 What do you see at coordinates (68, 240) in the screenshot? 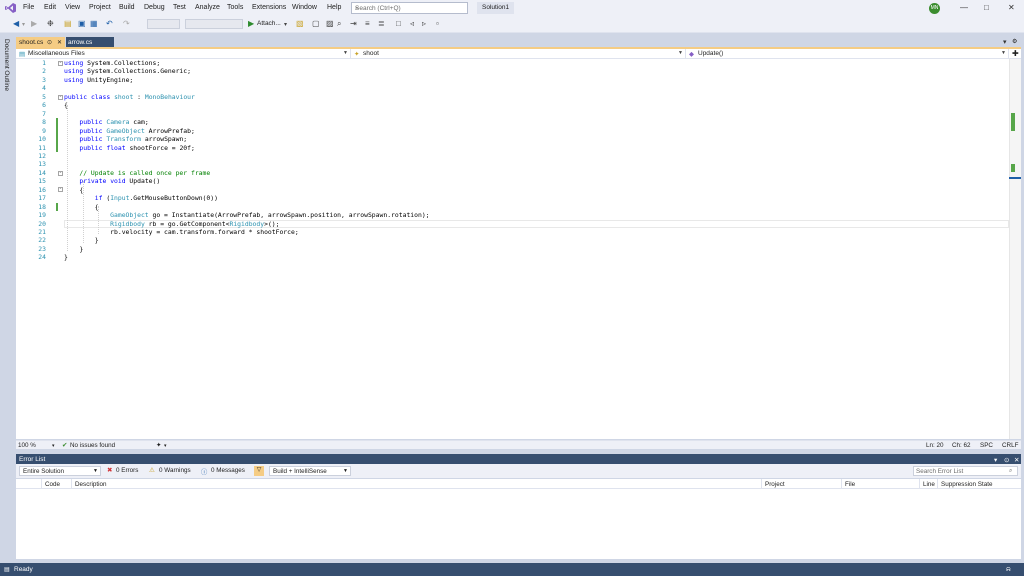
I see `code-line: 22 }` at bounding box center [68, 240].